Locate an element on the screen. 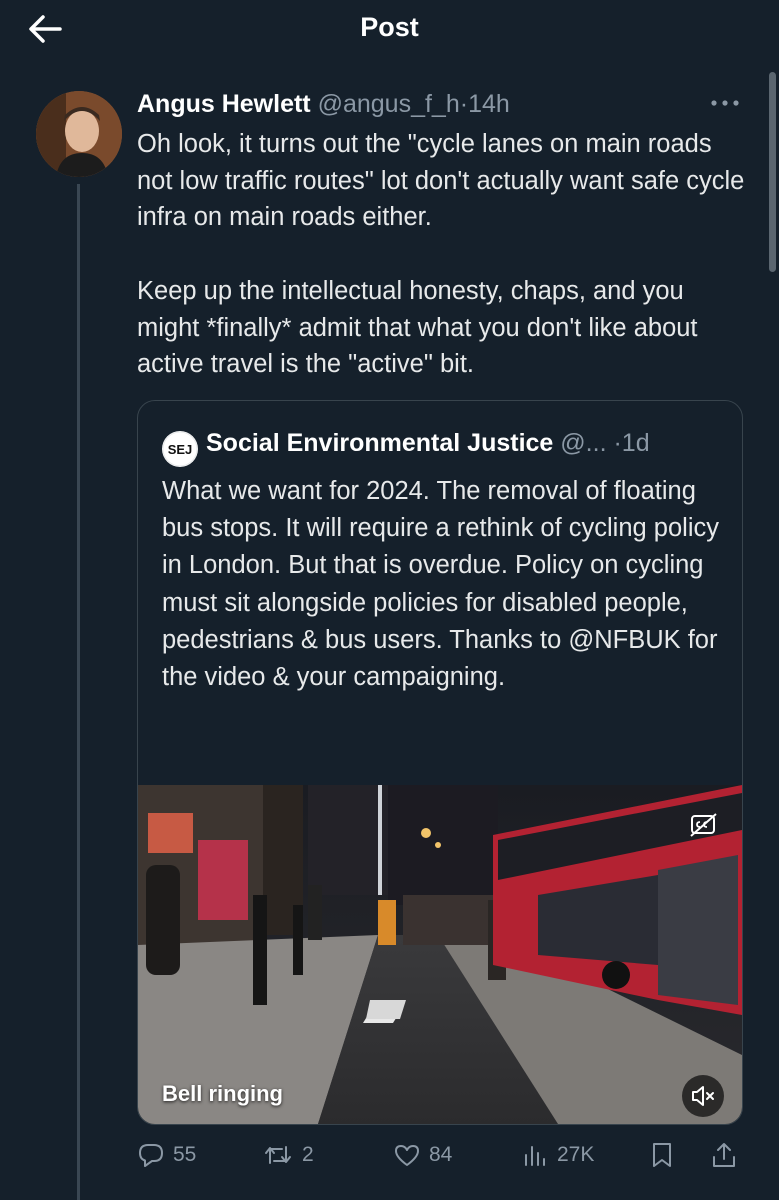 The width and height of the screenshot is (779, 1200). action-bar: 55 2 84 27K is located at coordinates (389, 1155).